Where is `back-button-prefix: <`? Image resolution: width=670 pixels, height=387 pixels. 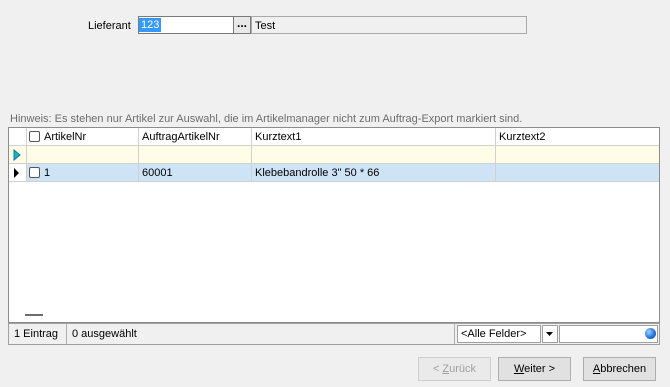 back-button-prefix: < is located at coordinates (437, 369).